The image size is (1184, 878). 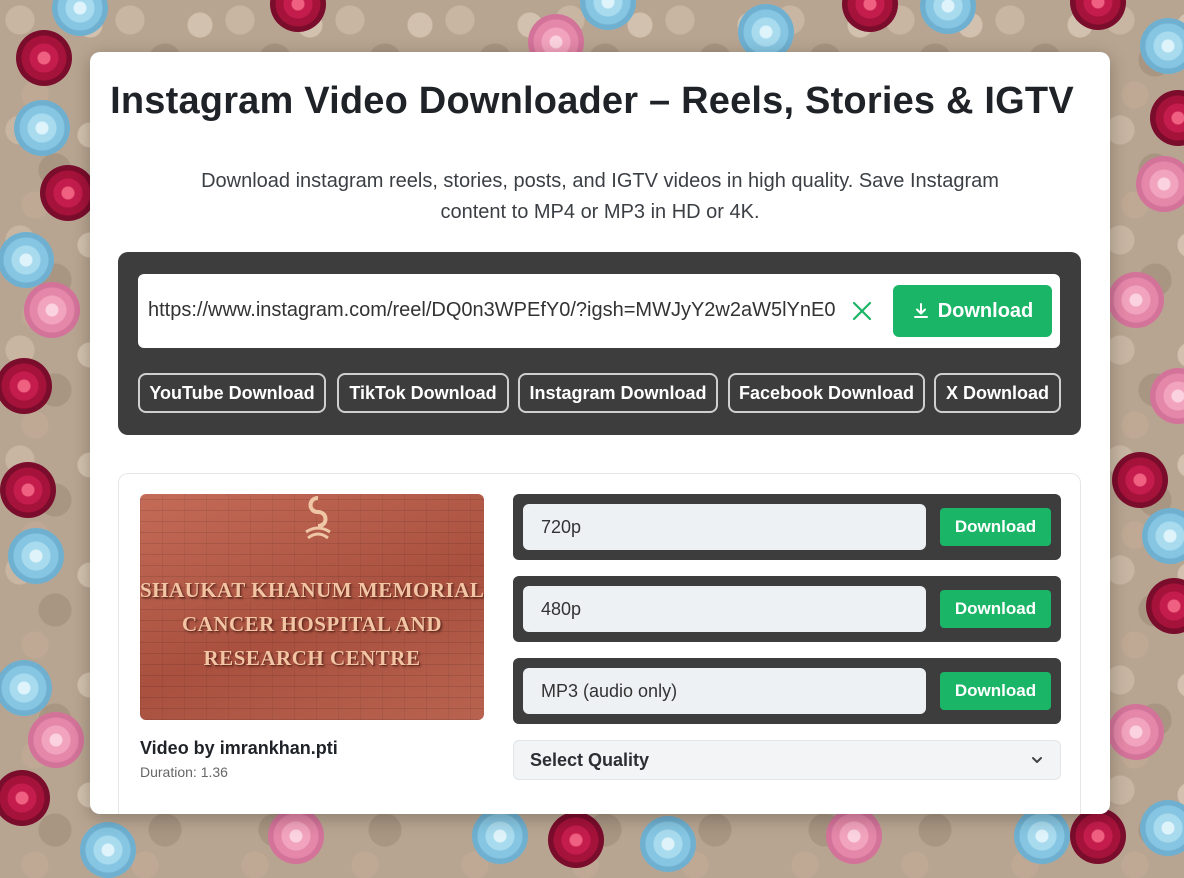 I want to click on download-icon, so click(x=920, y=310).